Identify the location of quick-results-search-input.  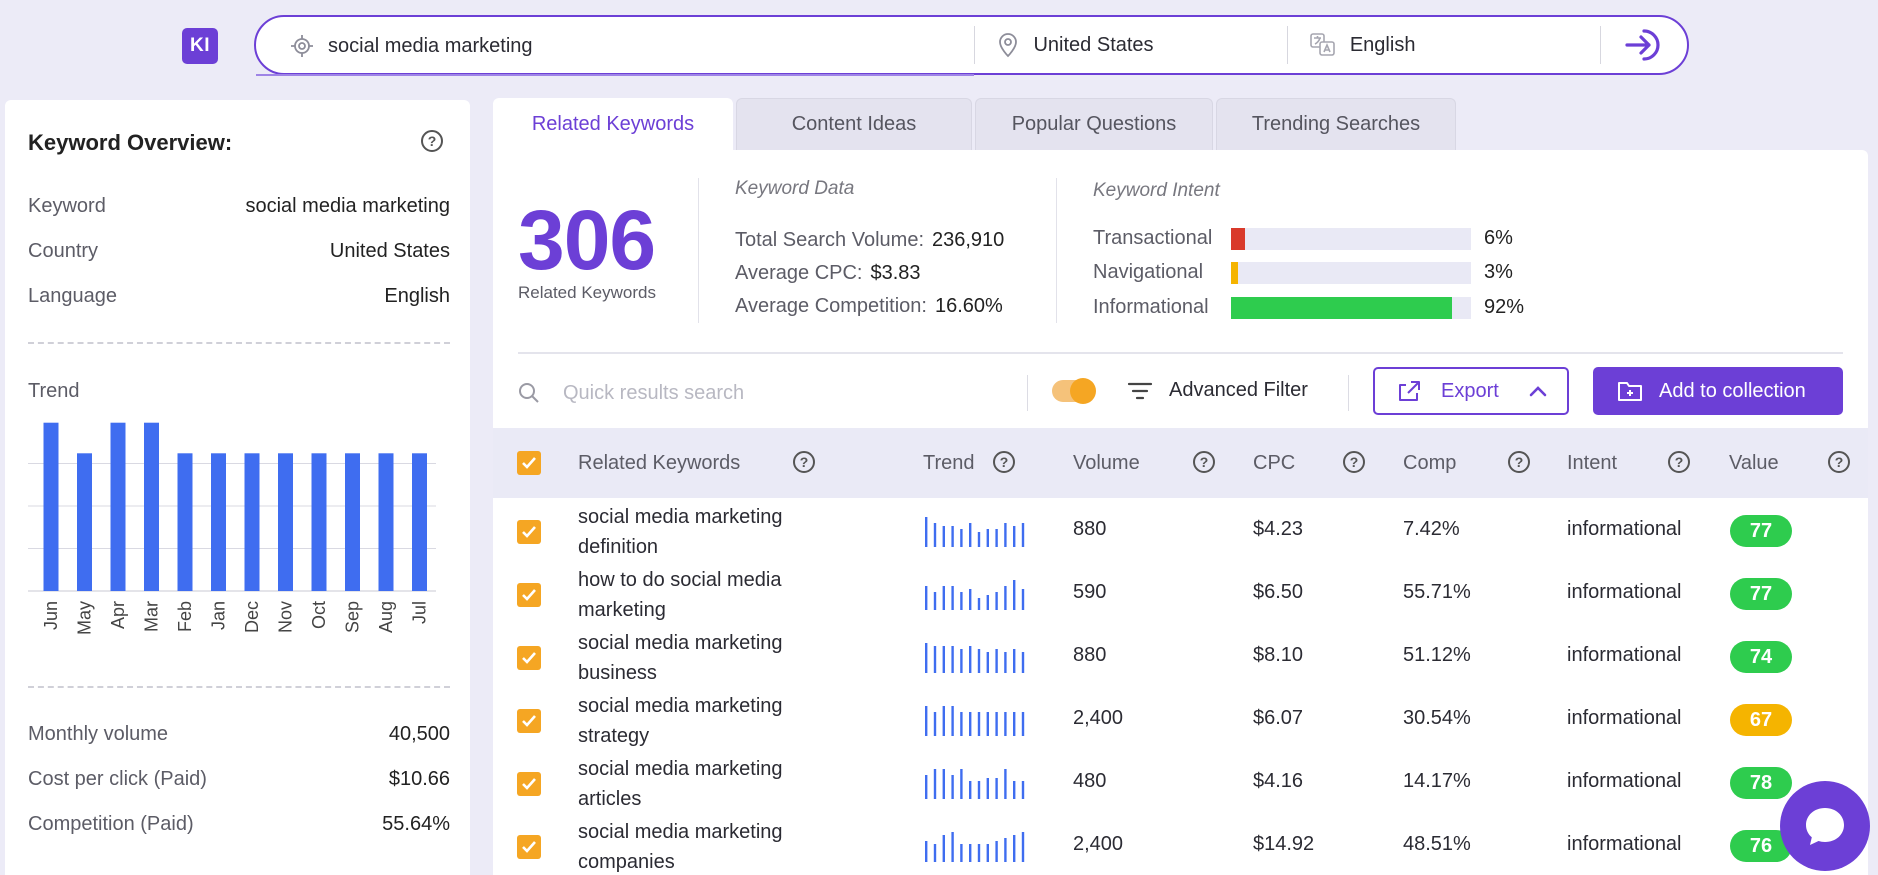
(778, 393).